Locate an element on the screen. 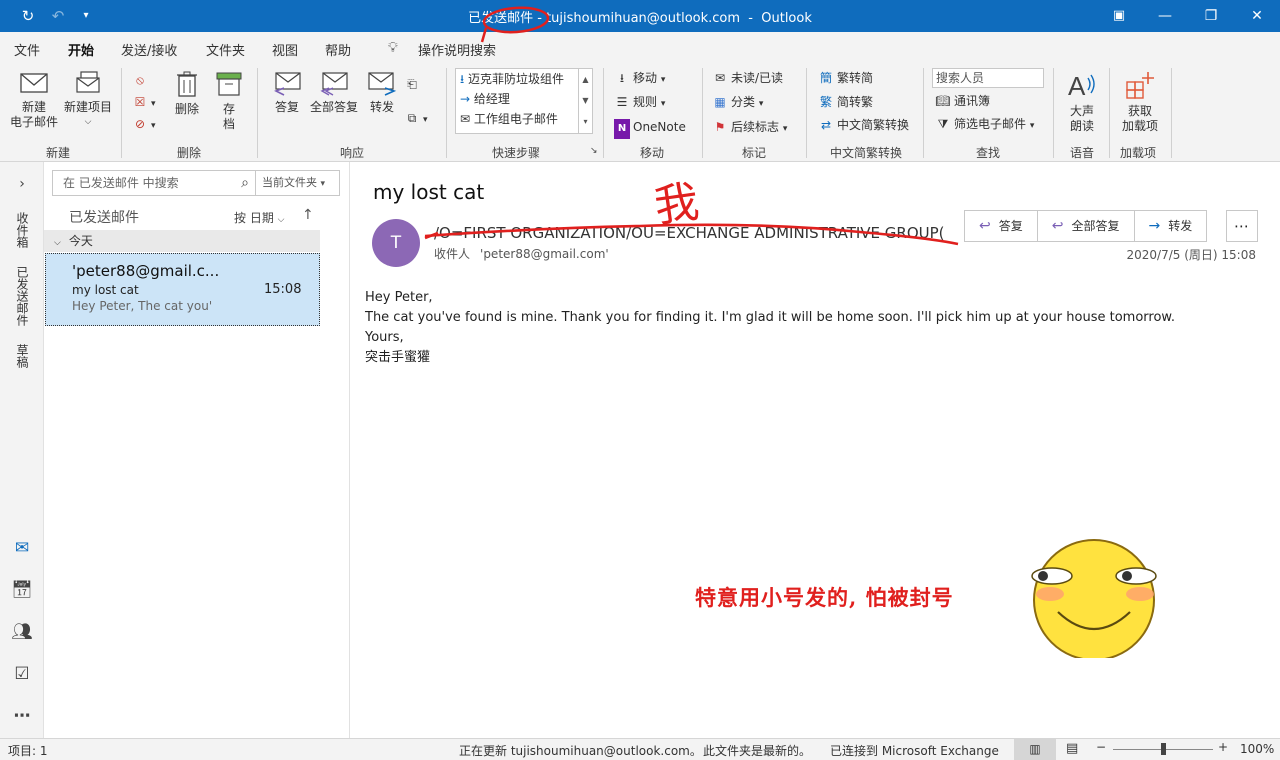 The image size is (1280, 760). list-item-preview: Hey Peter, The cat you' is located at coordinates (142, 306).